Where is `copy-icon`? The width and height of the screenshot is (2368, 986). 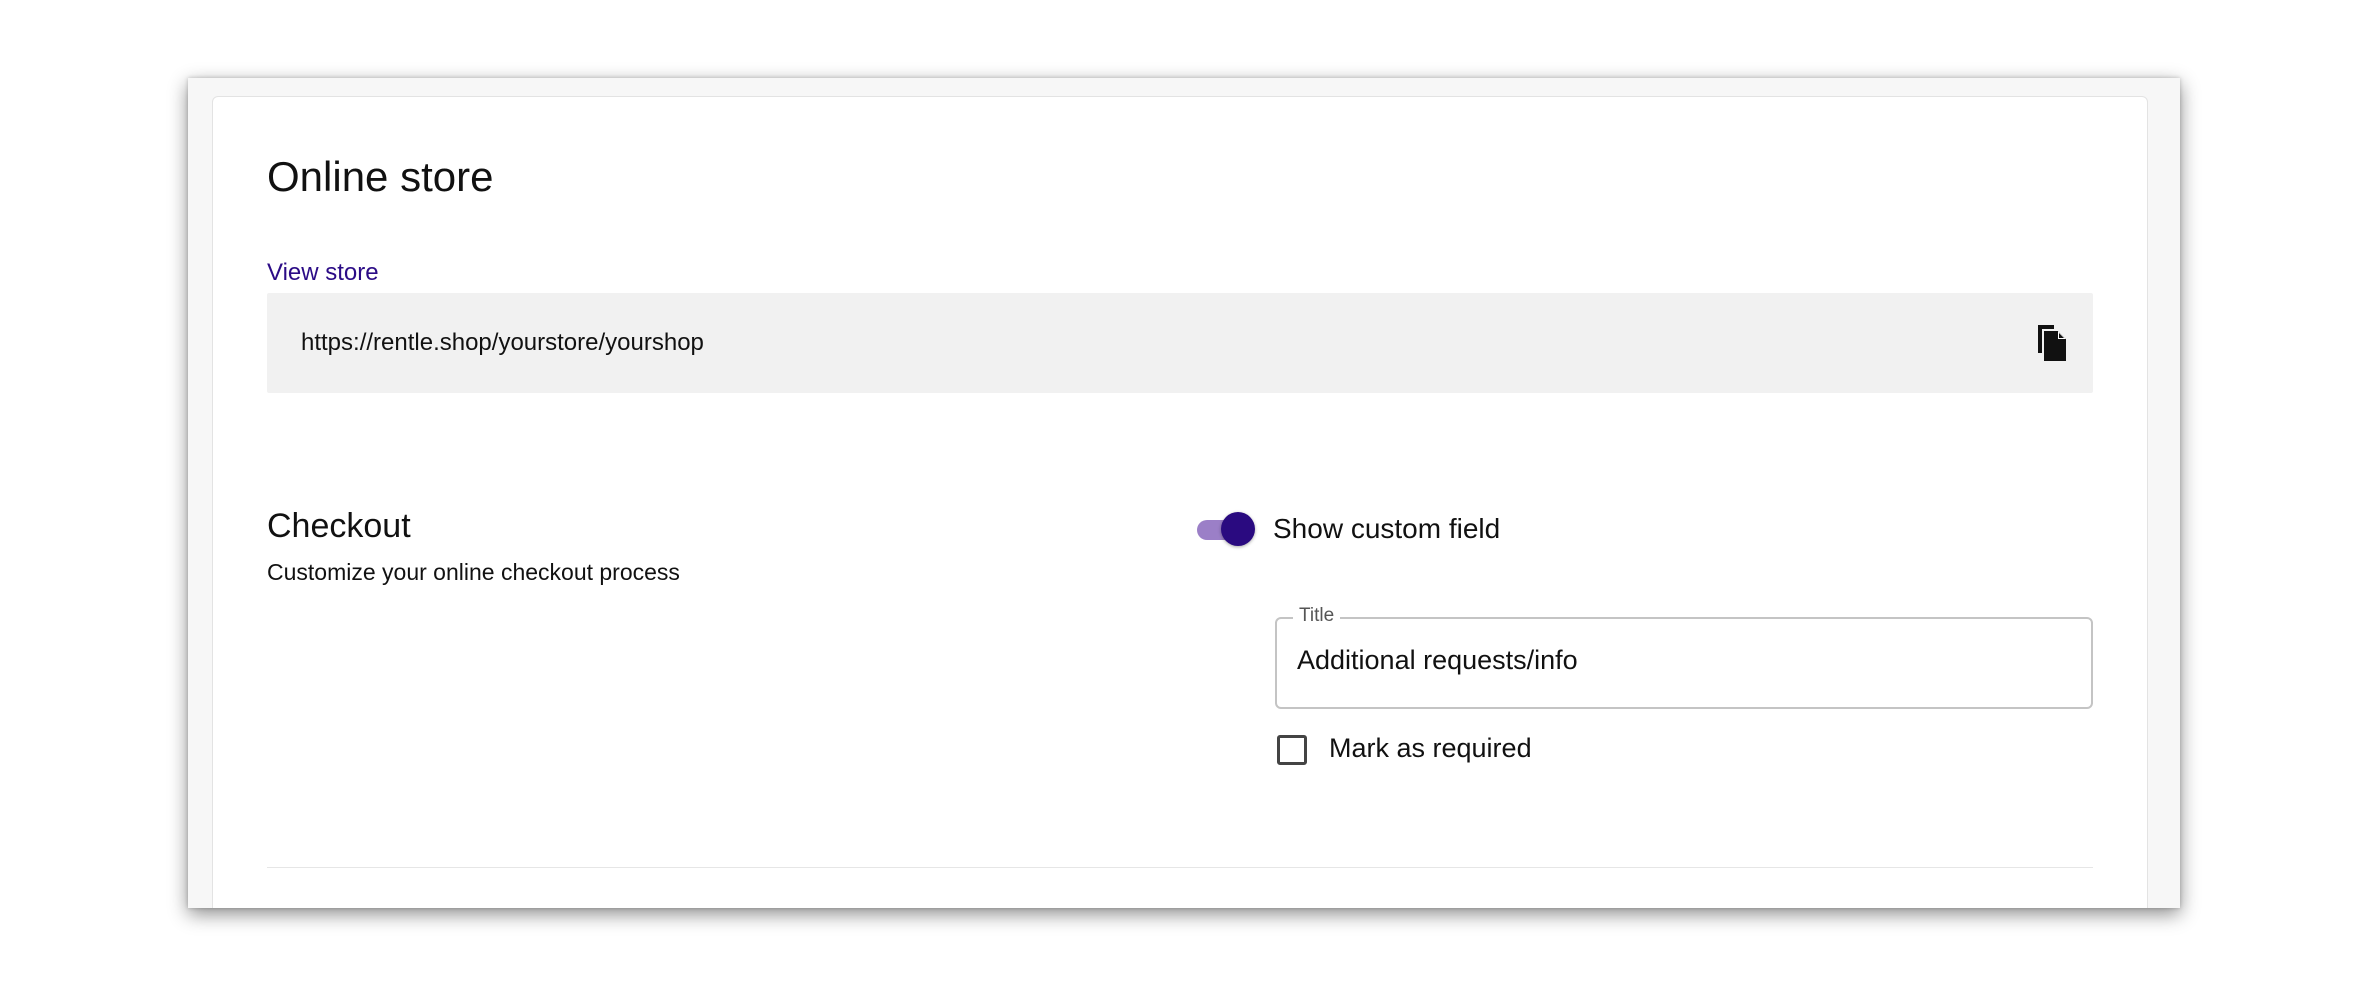
copy-icon is located at coordinates (2052, 343).